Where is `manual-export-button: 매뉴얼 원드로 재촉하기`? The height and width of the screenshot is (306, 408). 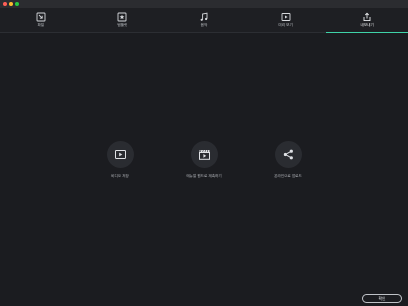 manual-export-button: 매뉴얼 원드로 재촉하기 is located at coordinates (204, 160).